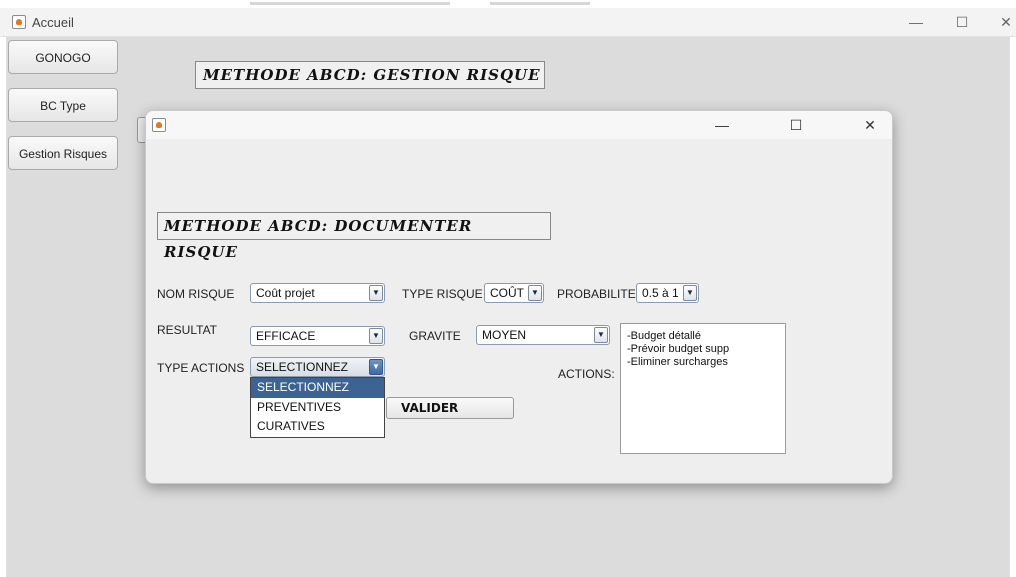  I want to click on type-risque-value: COÛT, so click(507, 293).